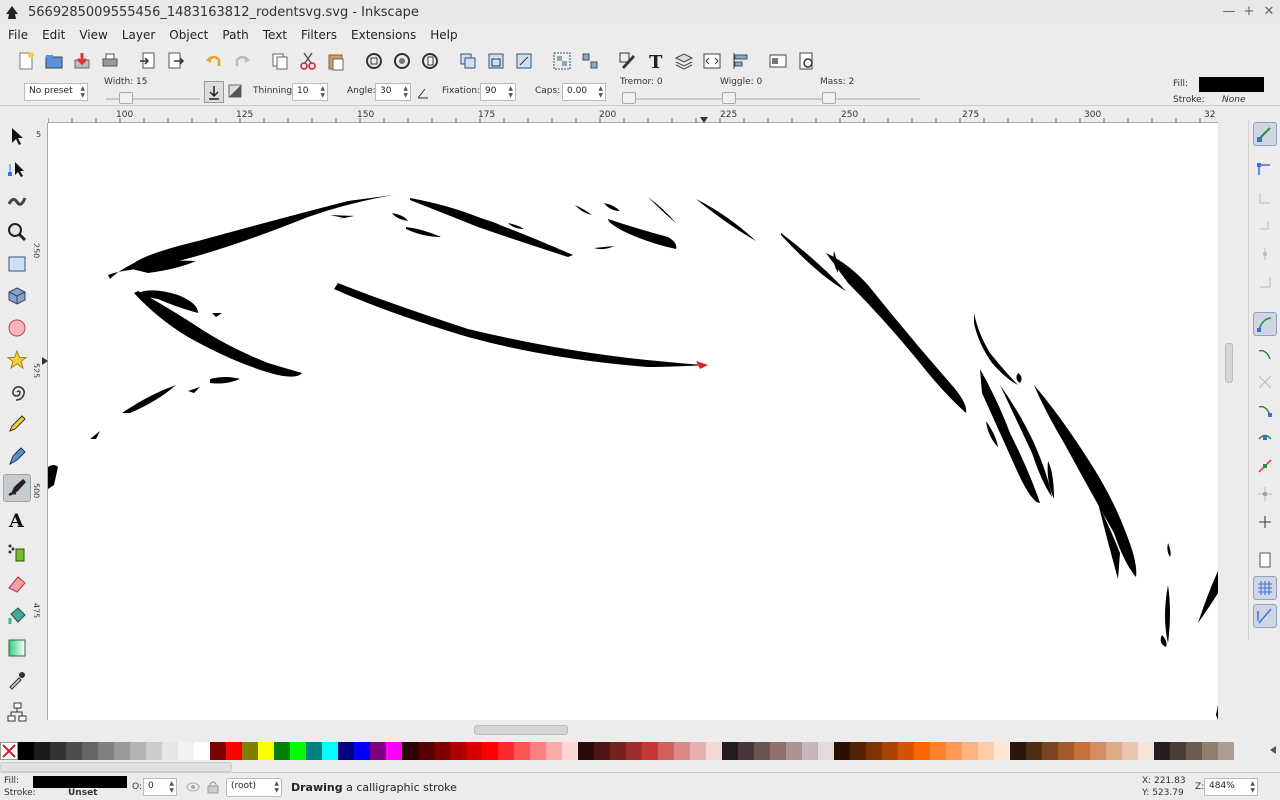 This screenshot has height=800, width=1280. What do you see at coordinates (274, 35) in the screenshot?
I see `menu-text: Text` at bounding box center [274, 35].